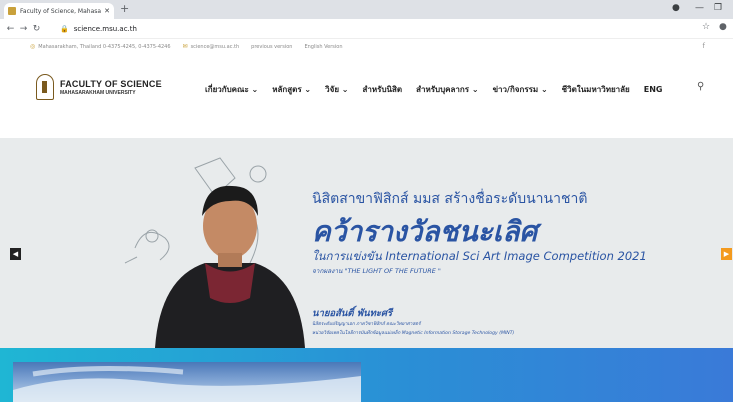  What do you see at coordinates (12, 11) in the screenshot?
I see `favicon-icon` at bounding box center [12, 11].